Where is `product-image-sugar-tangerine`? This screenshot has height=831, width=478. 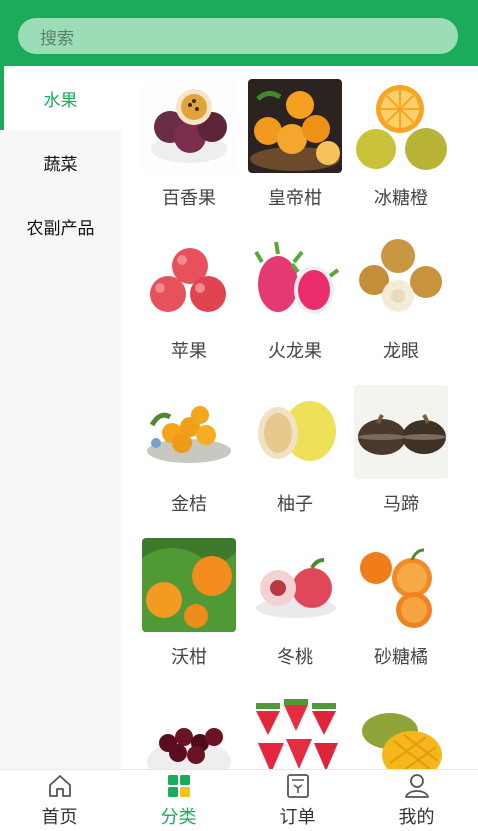
product-image-sugar-tangerine is located at coordinates (401, 585).